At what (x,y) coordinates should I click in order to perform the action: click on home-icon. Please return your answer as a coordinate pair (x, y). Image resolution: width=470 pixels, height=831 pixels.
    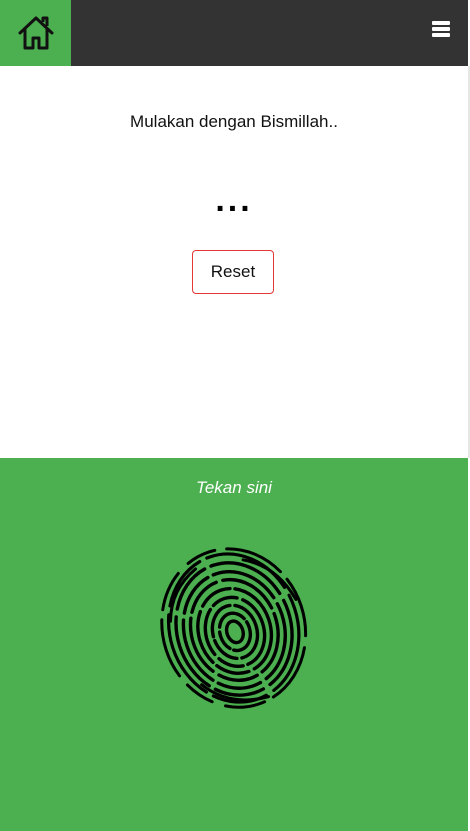
    Looking at the image, I should click on (35, 33).